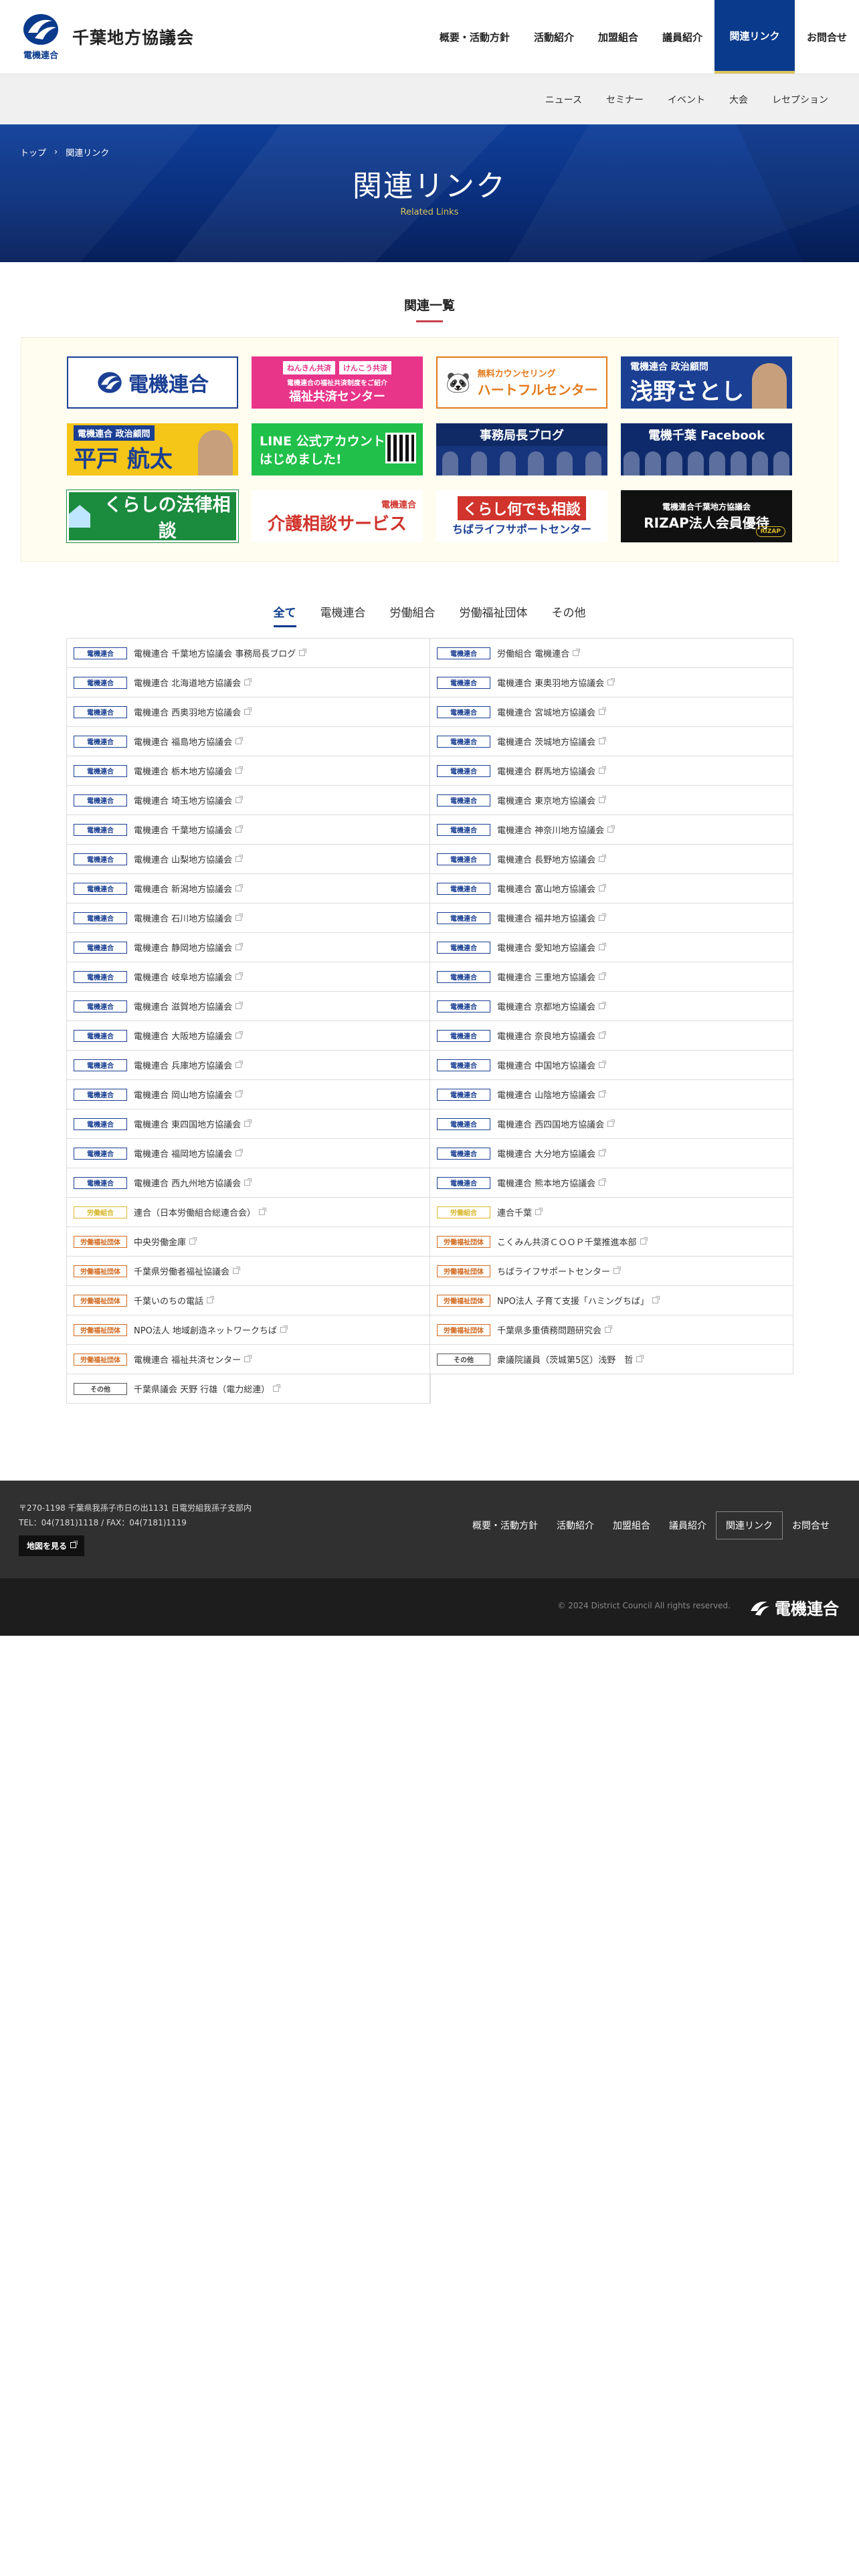 This screenshot has height=2576, width=859. What do you see at coordinates (552, 859) in the screenshot?
I see `link-text: 電機連合 長野地方協議会` at bounding box center [552, 859].